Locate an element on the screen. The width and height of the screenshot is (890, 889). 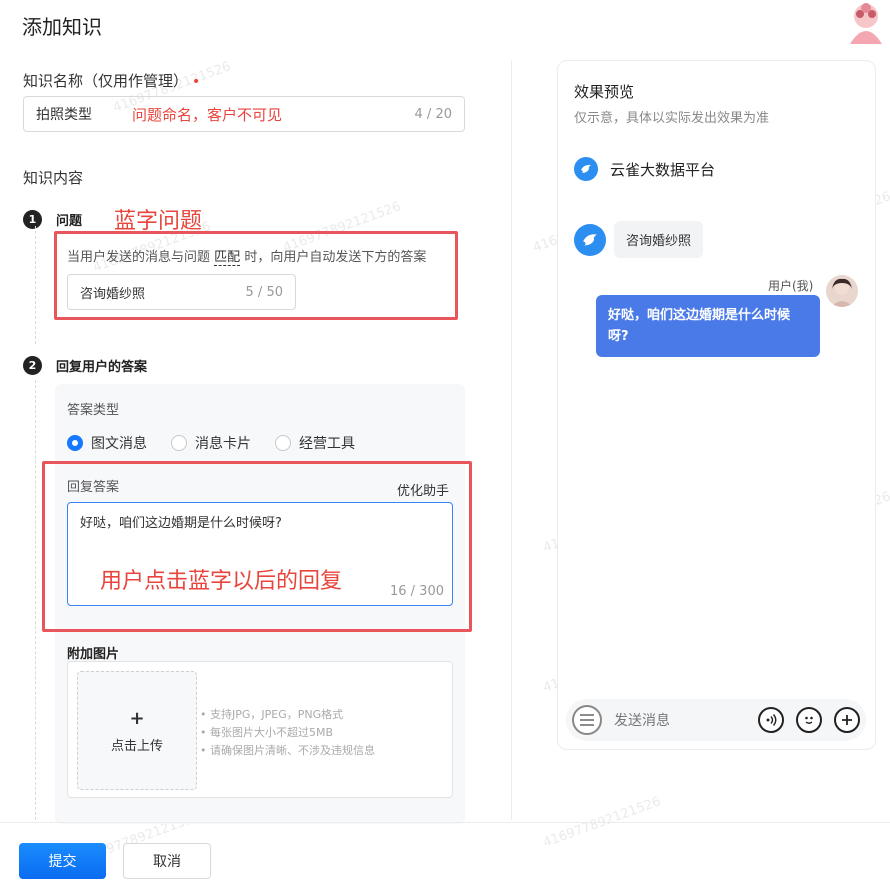
question-input: 咨询婚纱照 5 / 50 is located at coordinates (181, 292).